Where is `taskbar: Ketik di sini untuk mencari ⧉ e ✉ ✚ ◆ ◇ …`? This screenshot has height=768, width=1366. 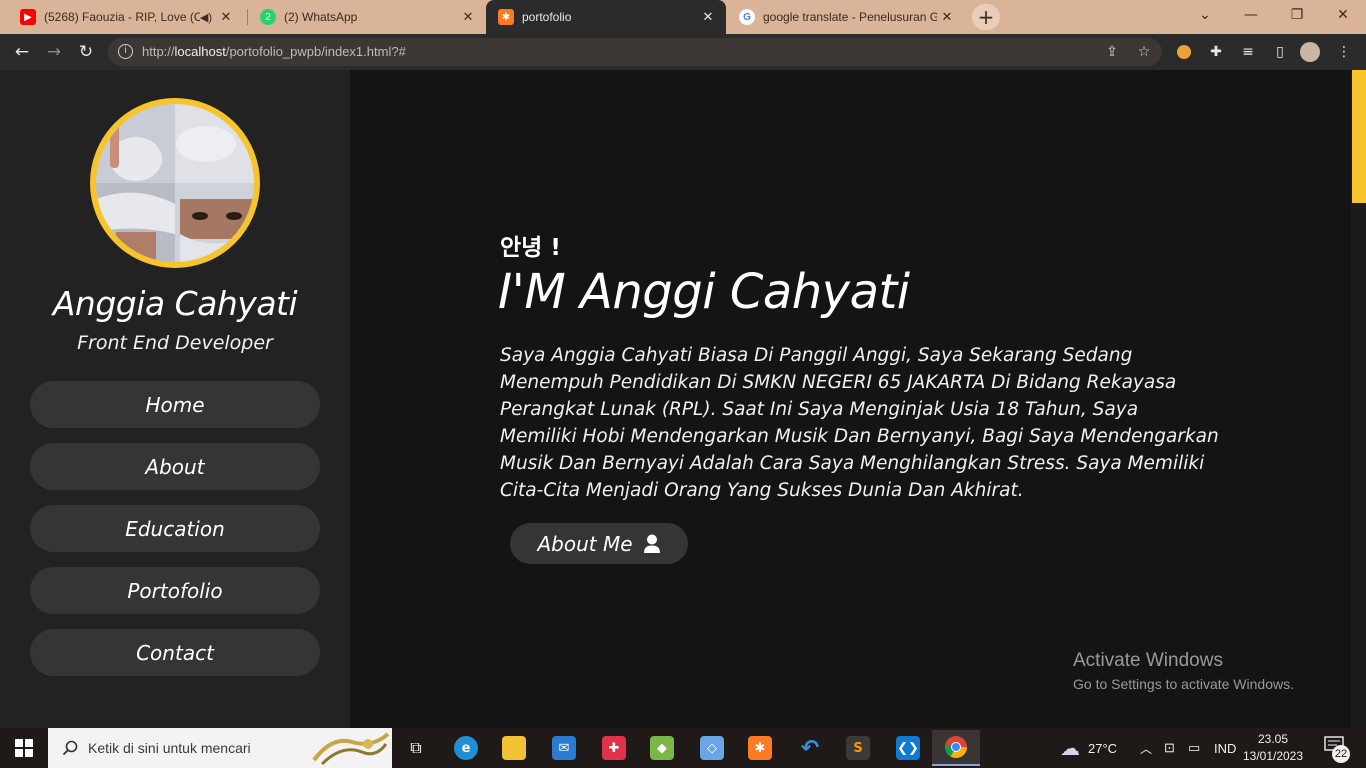
taskbar: Ketik di sini untuk mencari ⧉ e ✉ ✚ ◆ ◇ … is located at coordinates (683, 748).